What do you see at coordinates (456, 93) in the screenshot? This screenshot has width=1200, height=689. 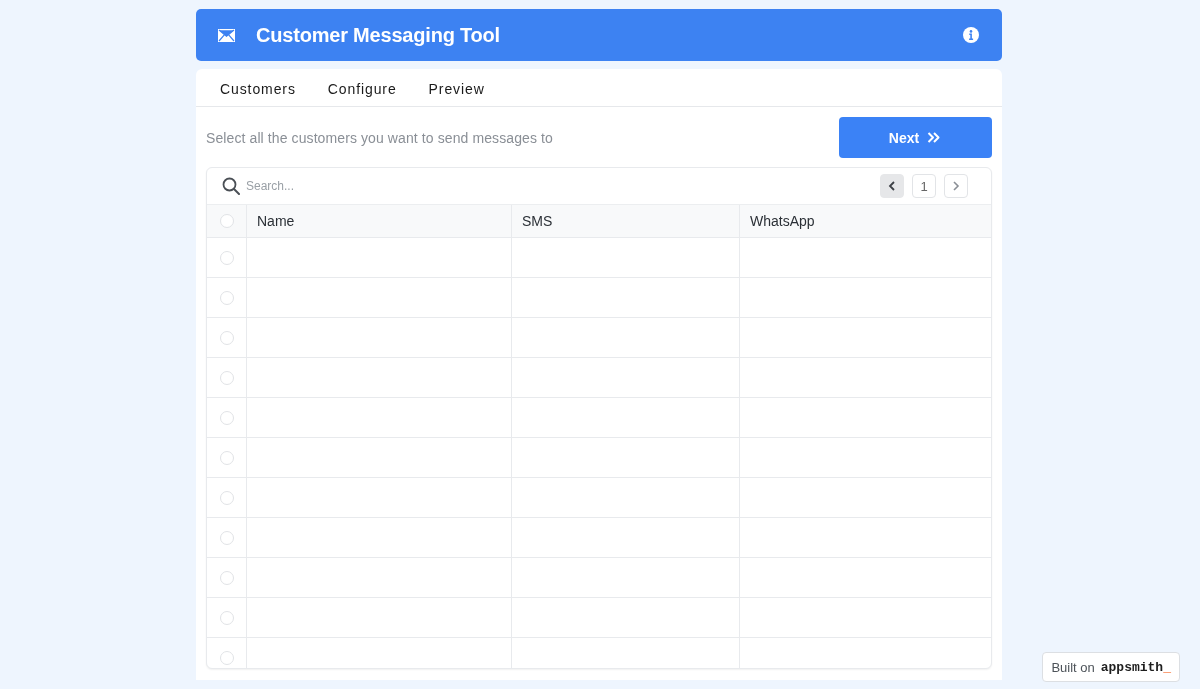 I see `tab: Preview` at bounding box center [456, 93].